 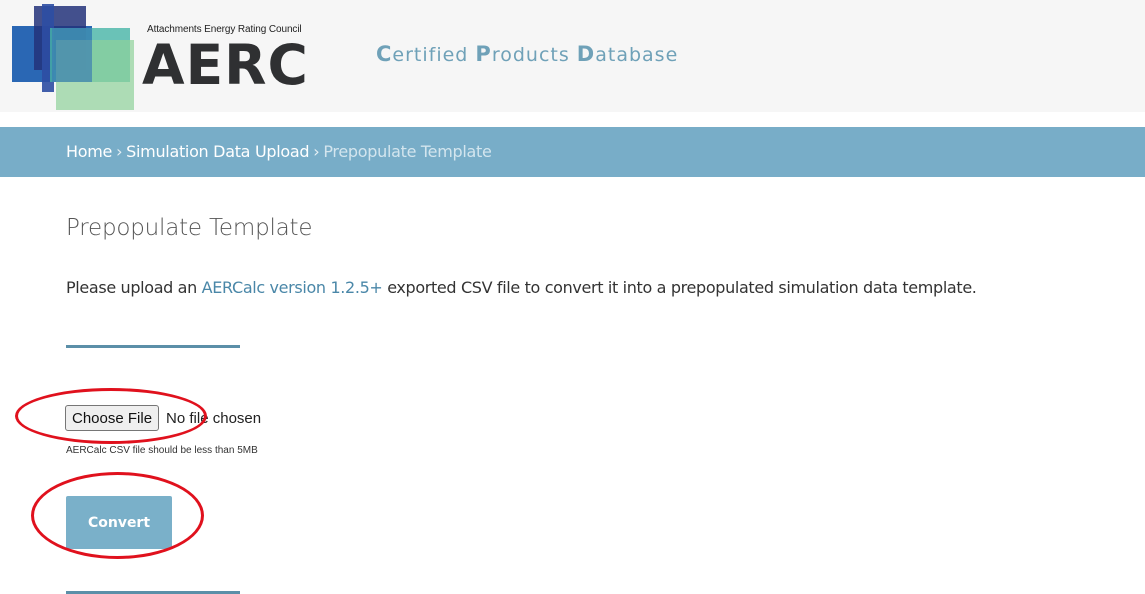 What do you see at coordinates (434, 55) in the screenshot?
I see `site-title-word: ertified` at bounding box center [434, 55].